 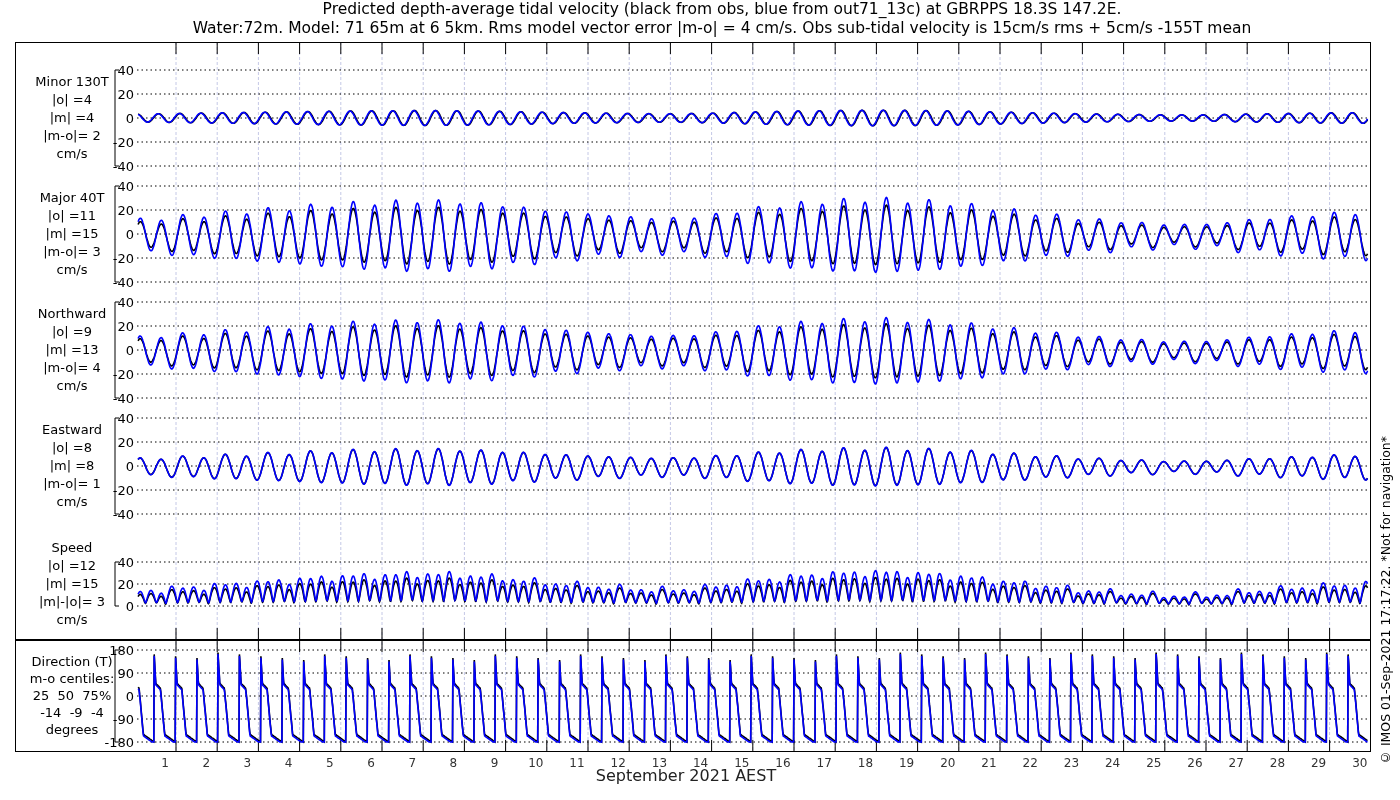 I want to click on x-tick-label: 7, so click(x=412, y=763).